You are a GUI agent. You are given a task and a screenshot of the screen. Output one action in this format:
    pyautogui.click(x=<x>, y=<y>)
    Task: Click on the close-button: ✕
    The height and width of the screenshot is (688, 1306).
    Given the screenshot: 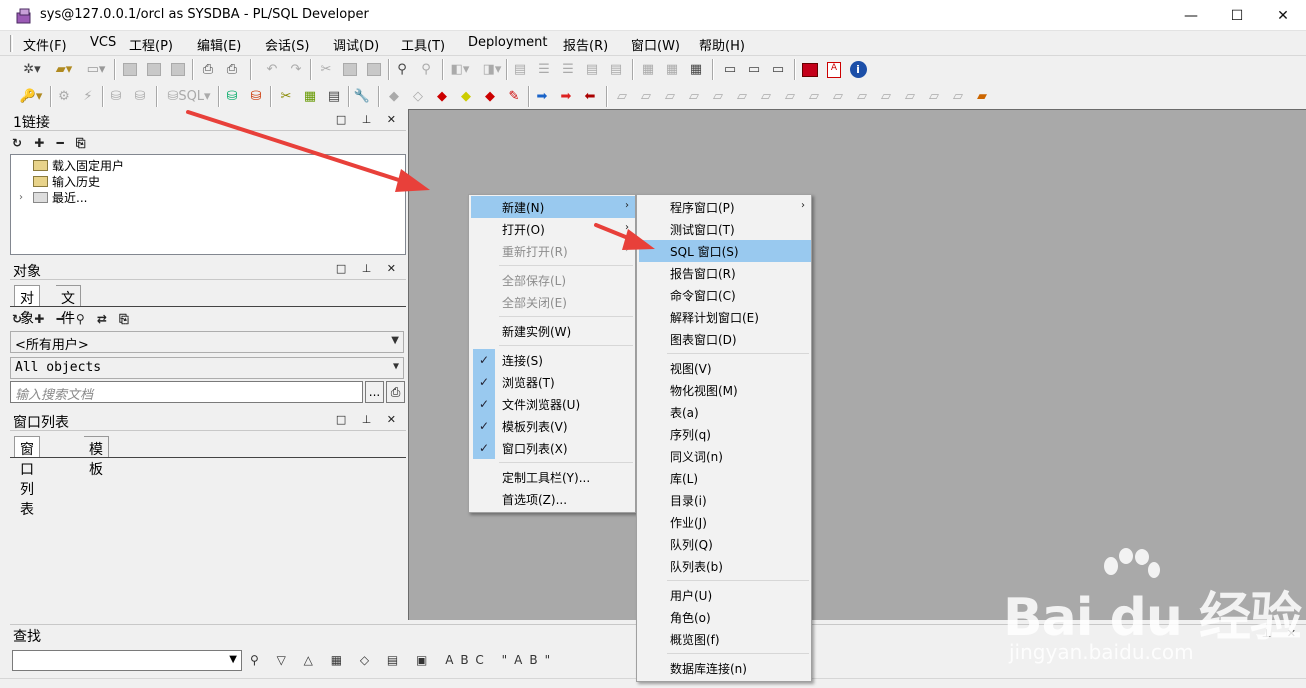 What is the action you would take?
    pyautogui.click(x=1283, y=15)
    